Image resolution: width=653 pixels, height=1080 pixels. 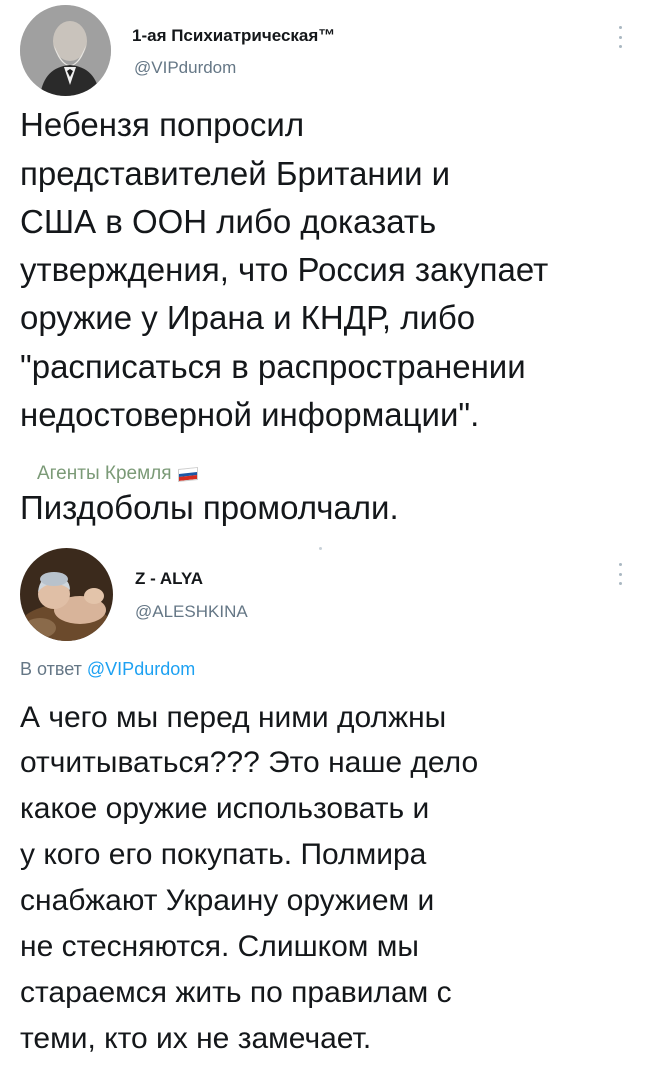 I want to click on tweet-text-line: "расписаться в распространении, so click(x=273, y=366).